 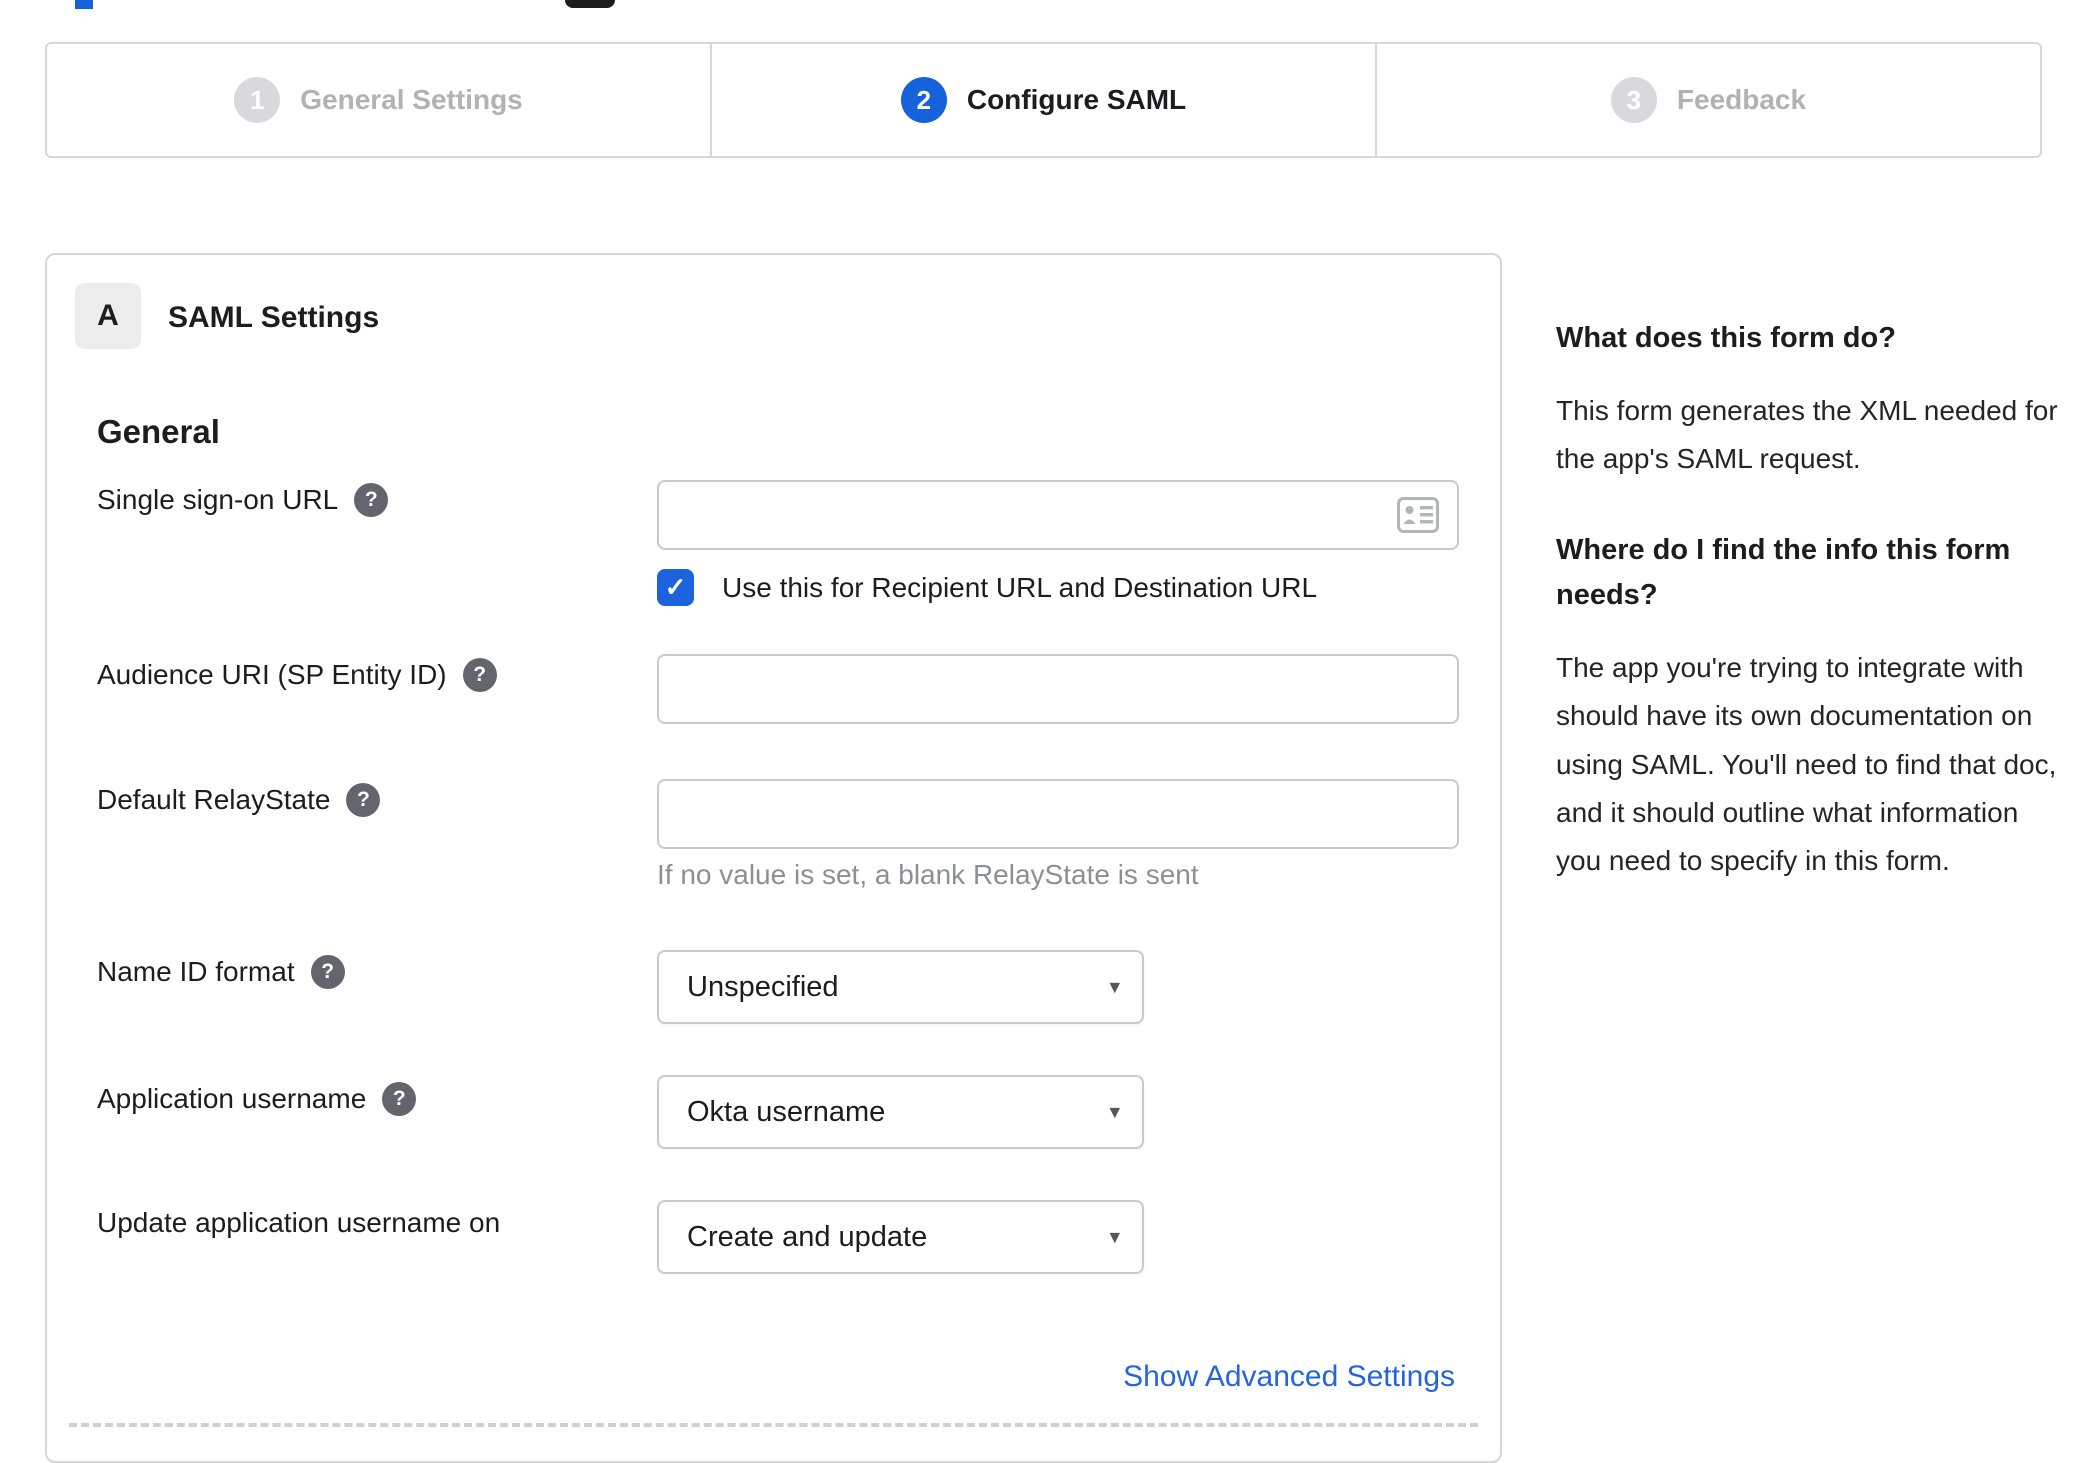 I want to click on step-number-badge: 1, so click(x=257, y=100).